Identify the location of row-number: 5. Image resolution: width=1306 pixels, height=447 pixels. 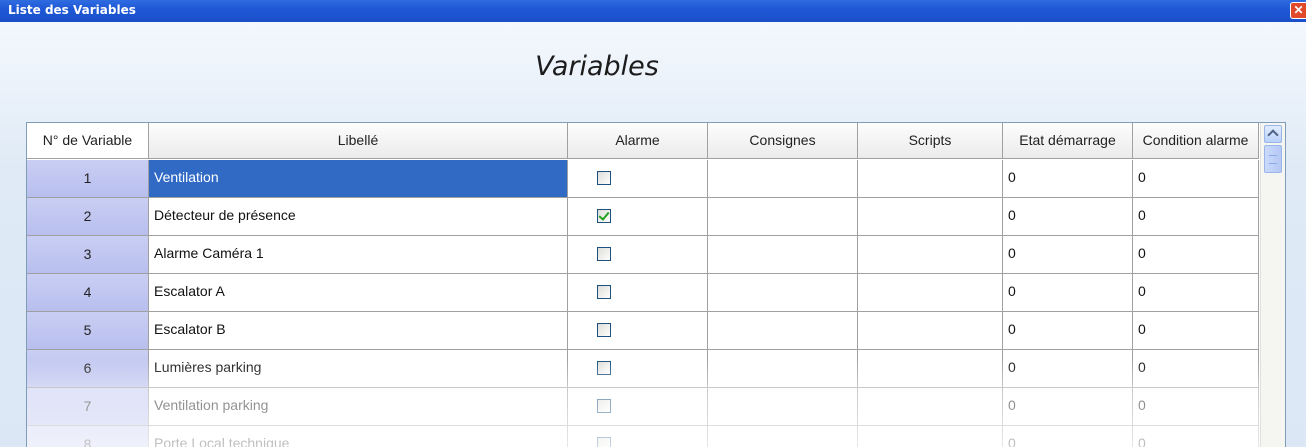
(88, 331).